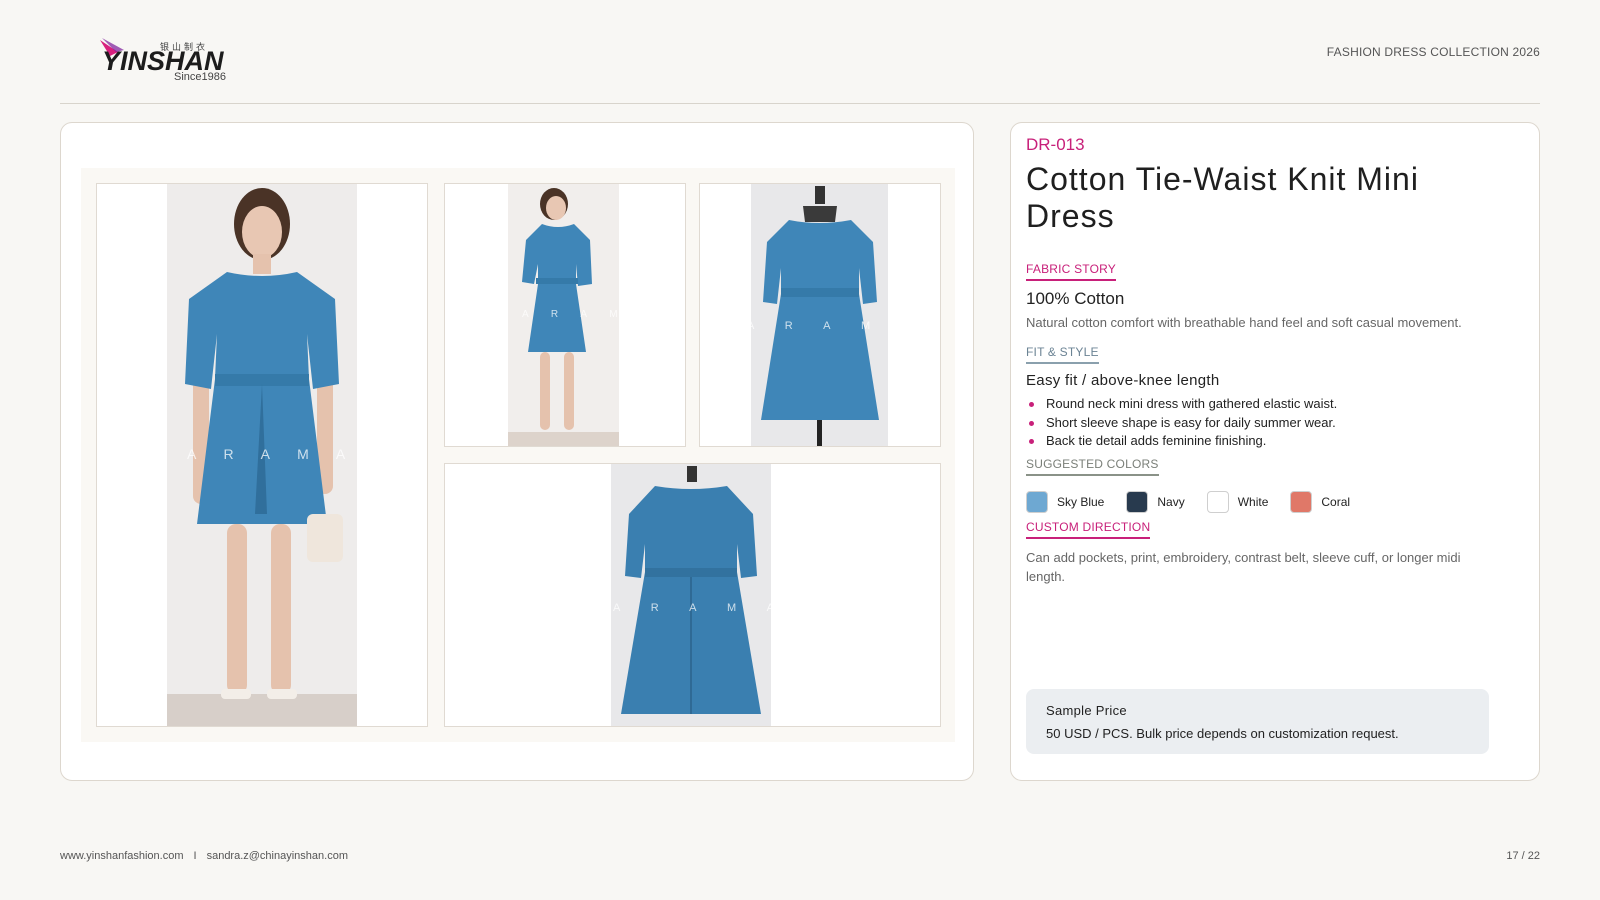  Describe the element at coordinates (1092, 466) in the screenshot. I see `suggested-colors-label: SUGGESTED COLORS` at that location.